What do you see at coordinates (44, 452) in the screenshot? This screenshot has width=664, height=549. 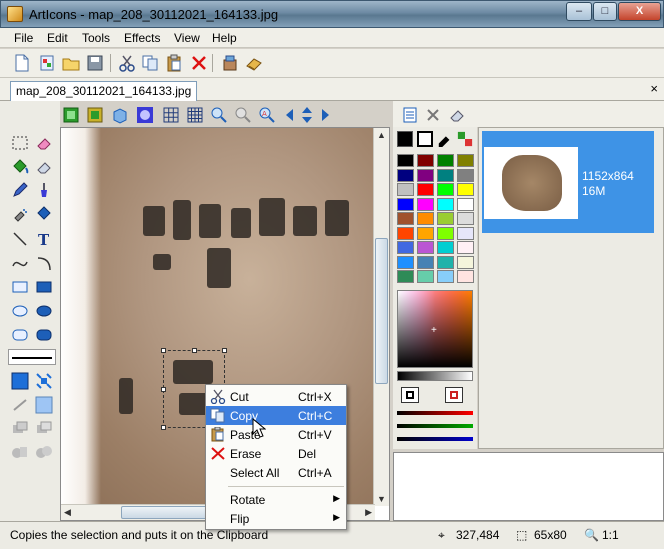 I see `clone-icon` at bounding box center [44, 452].